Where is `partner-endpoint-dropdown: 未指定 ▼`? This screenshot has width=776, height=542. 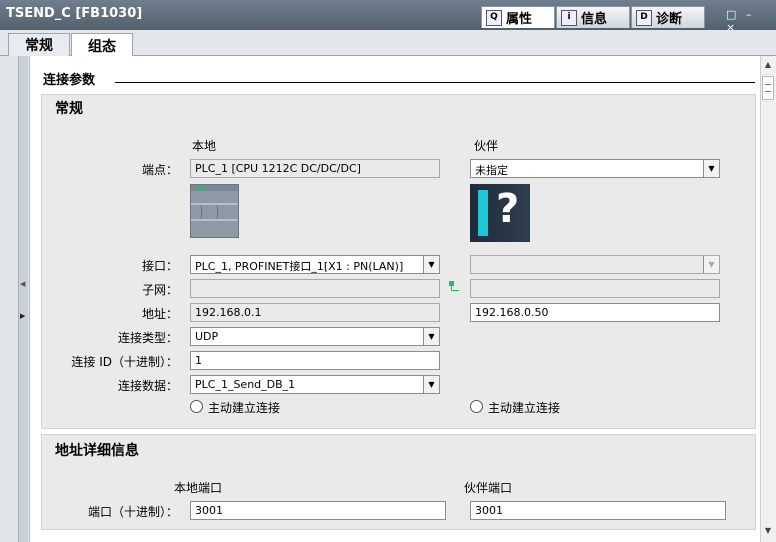 partner-endpoint-dropdown: 未指定 ▼ is located at coordinates (595, 168).